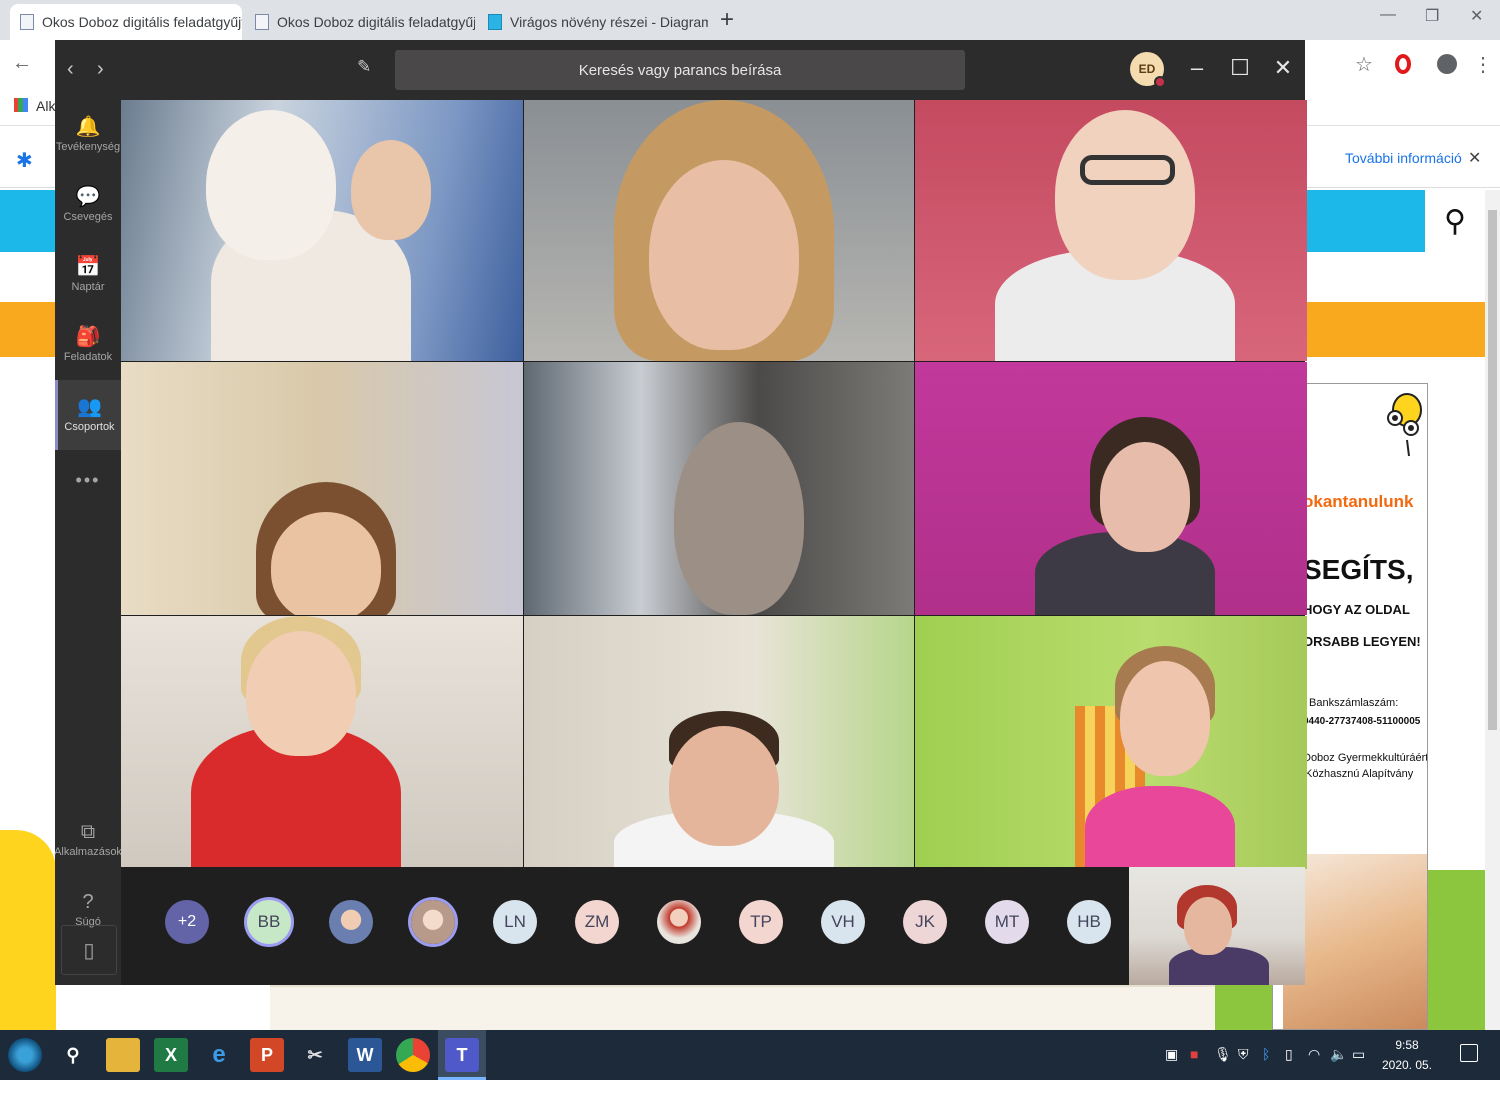 The width and height of the screenshot is (1500, 1095). Describe the element at coordinates (413, 1055) in the screenshot. I see `chrome-icon` at that location.